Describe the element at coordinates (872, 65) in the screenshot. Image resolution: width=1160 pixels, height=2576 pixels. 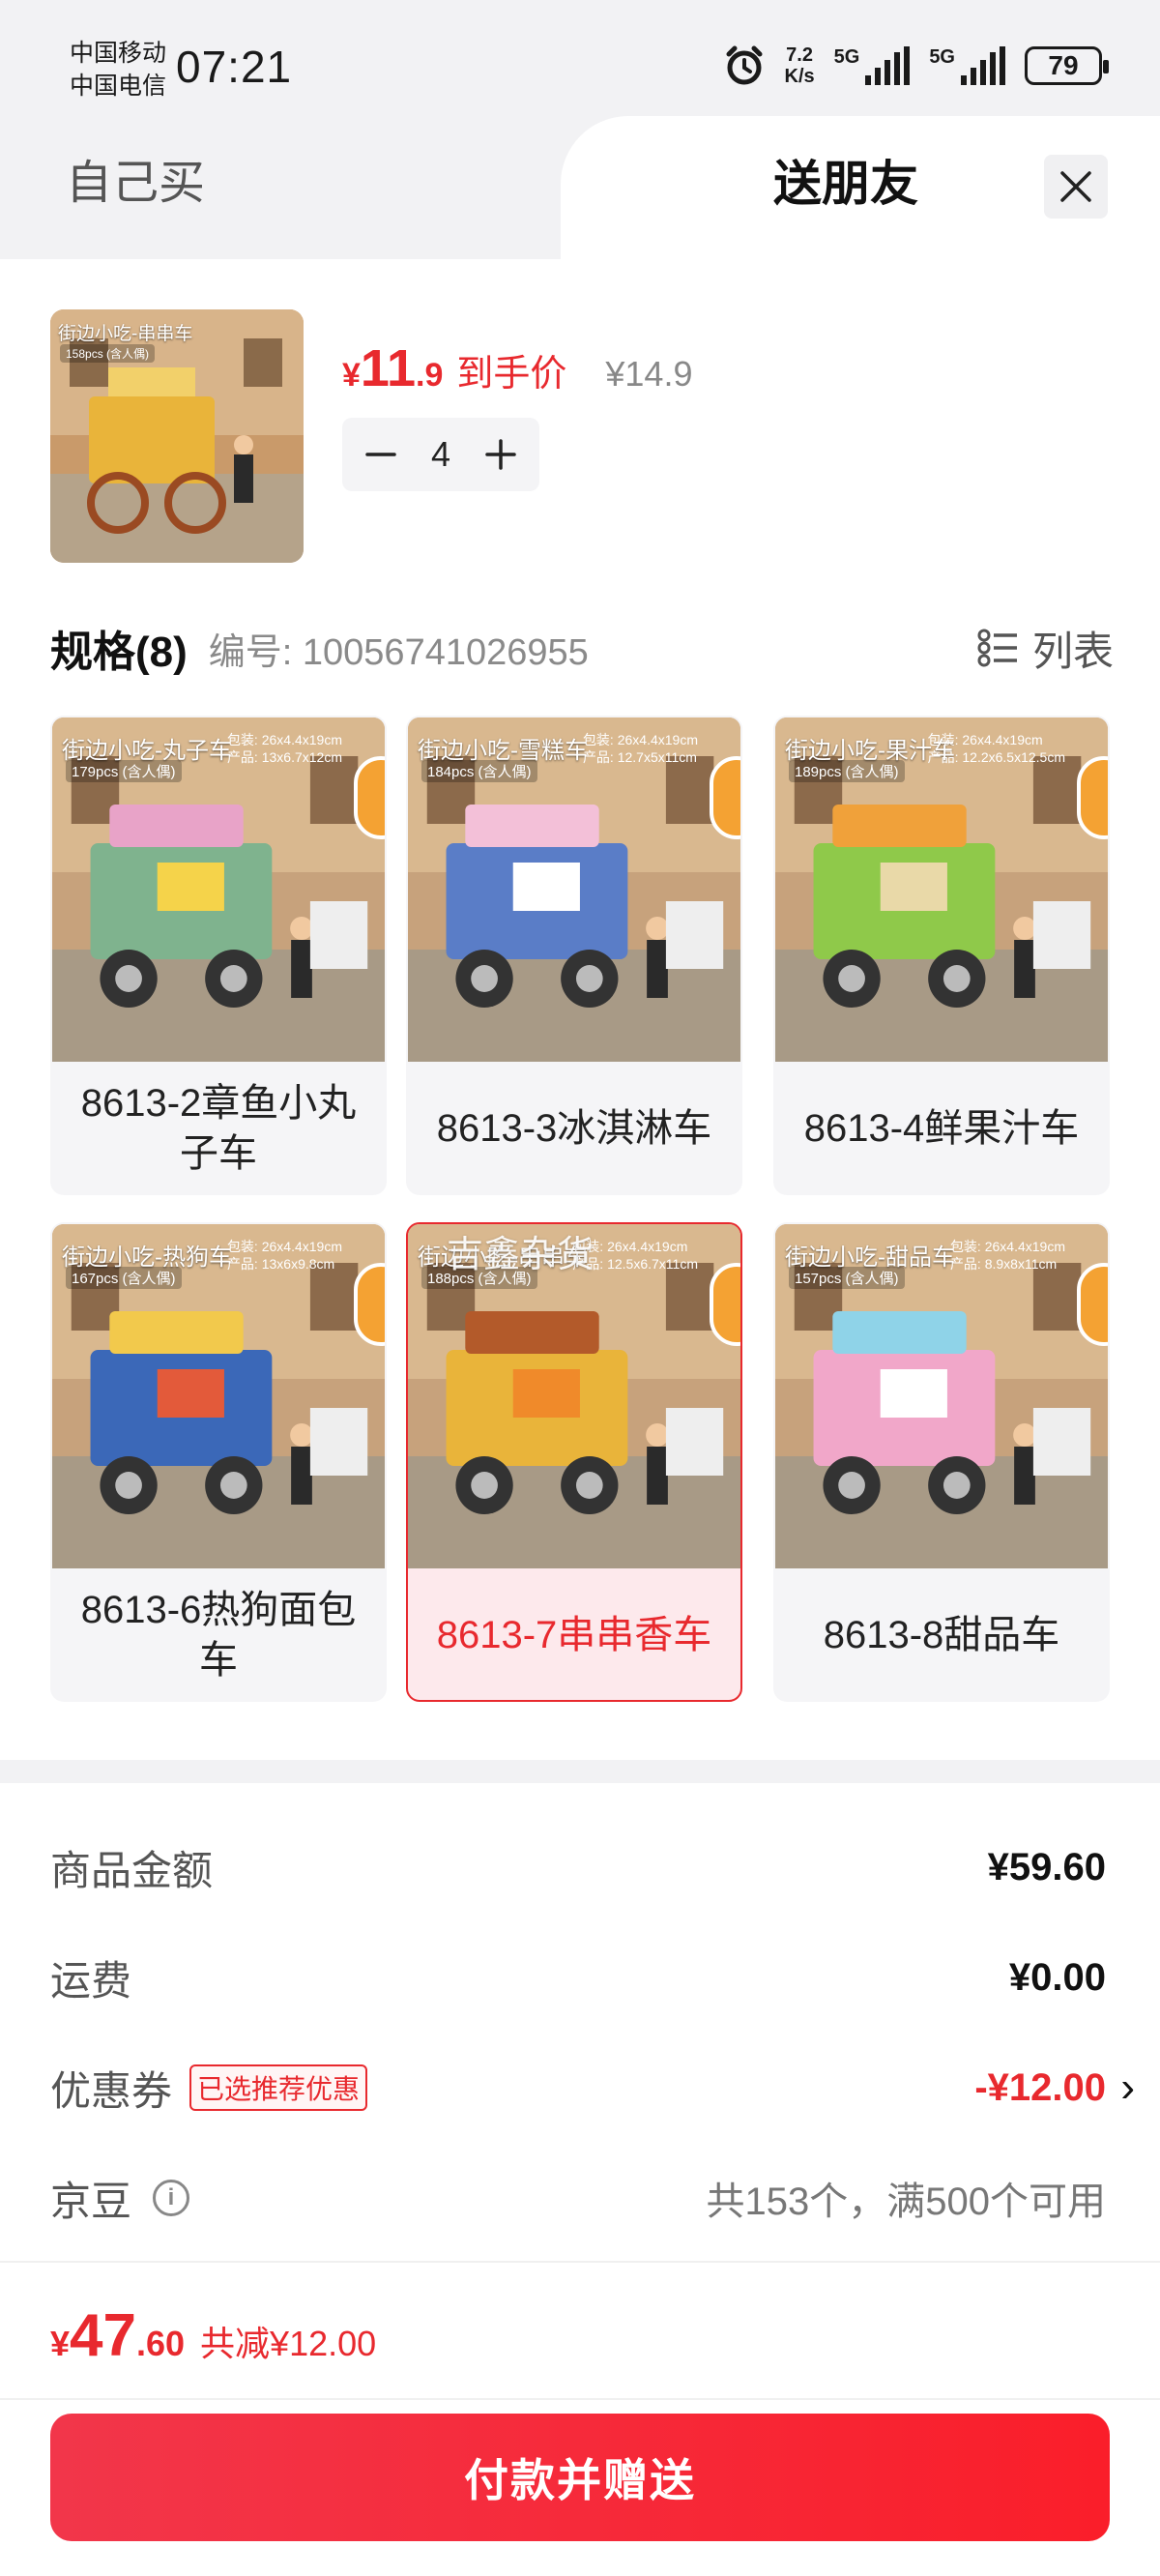
I see `signal-icon-sim1: 5G` at that location.